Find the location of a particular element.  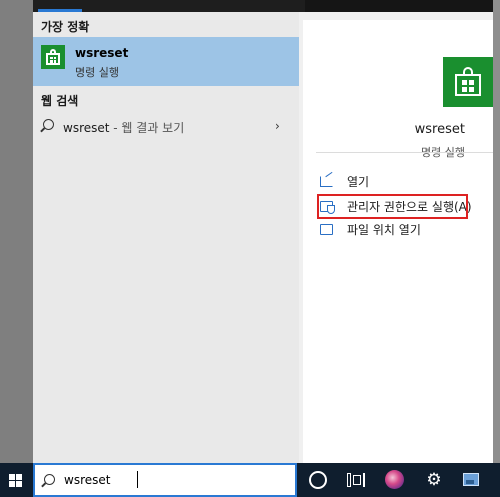

action-open-file-location: 파일 위치 열기 is located at coordinates (370, 229).